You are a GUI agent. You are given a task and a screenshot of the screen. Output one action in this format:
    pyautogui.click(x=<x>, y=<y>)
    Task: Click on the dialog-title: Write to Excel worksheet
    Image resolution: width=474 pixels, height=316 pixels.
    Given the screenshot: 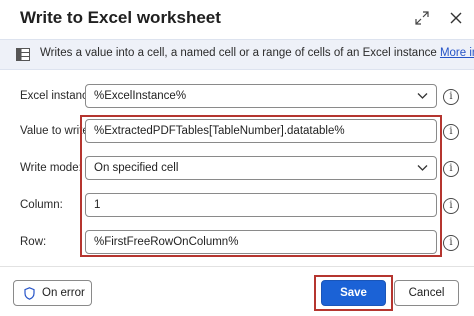 What is the action you would take?
    pyautogui.click(x=120, y=17)
    